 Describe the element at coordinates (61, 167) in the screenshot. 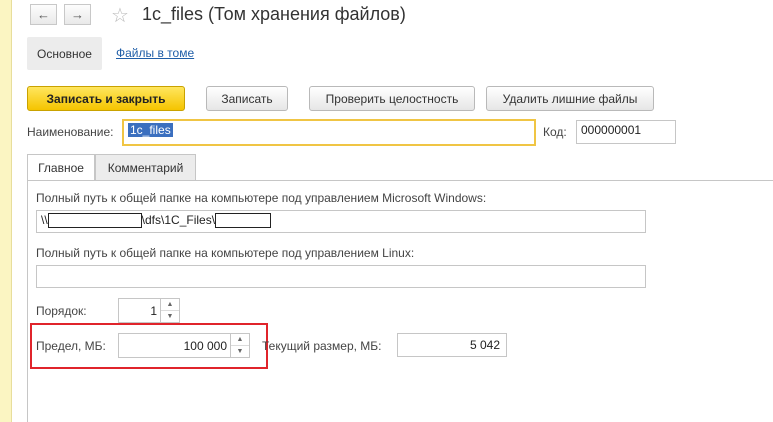

I see `tab-main: Главное` at that location.